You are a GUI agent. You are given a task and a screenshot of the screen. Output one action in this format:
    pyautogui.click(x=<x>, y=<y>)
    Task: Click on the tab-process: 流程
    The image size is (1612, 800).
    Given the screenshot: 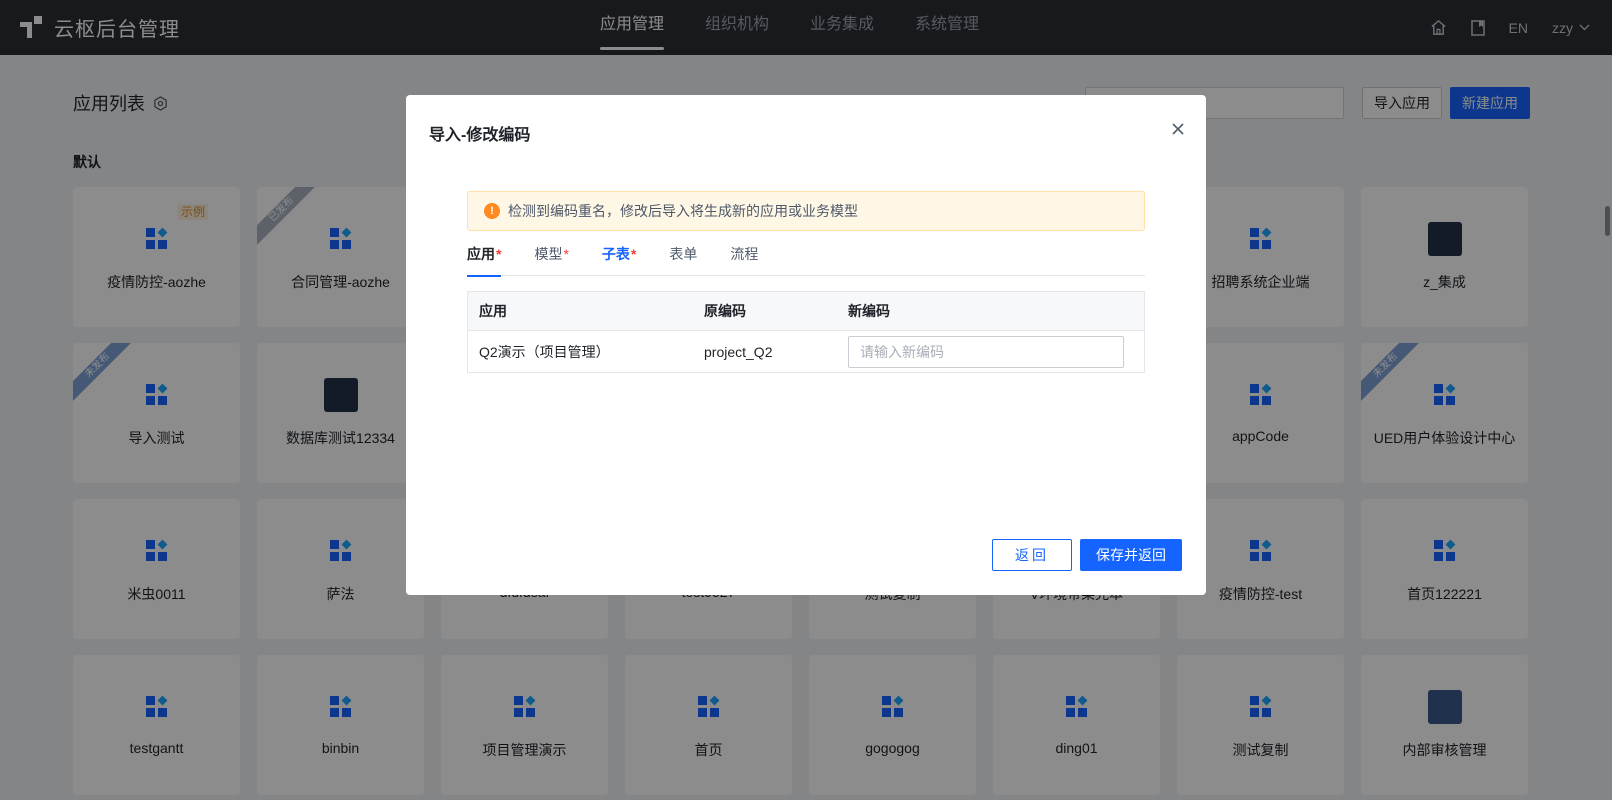 What is the action you would take?
    pyautogui.click(x=744, y=260)
    